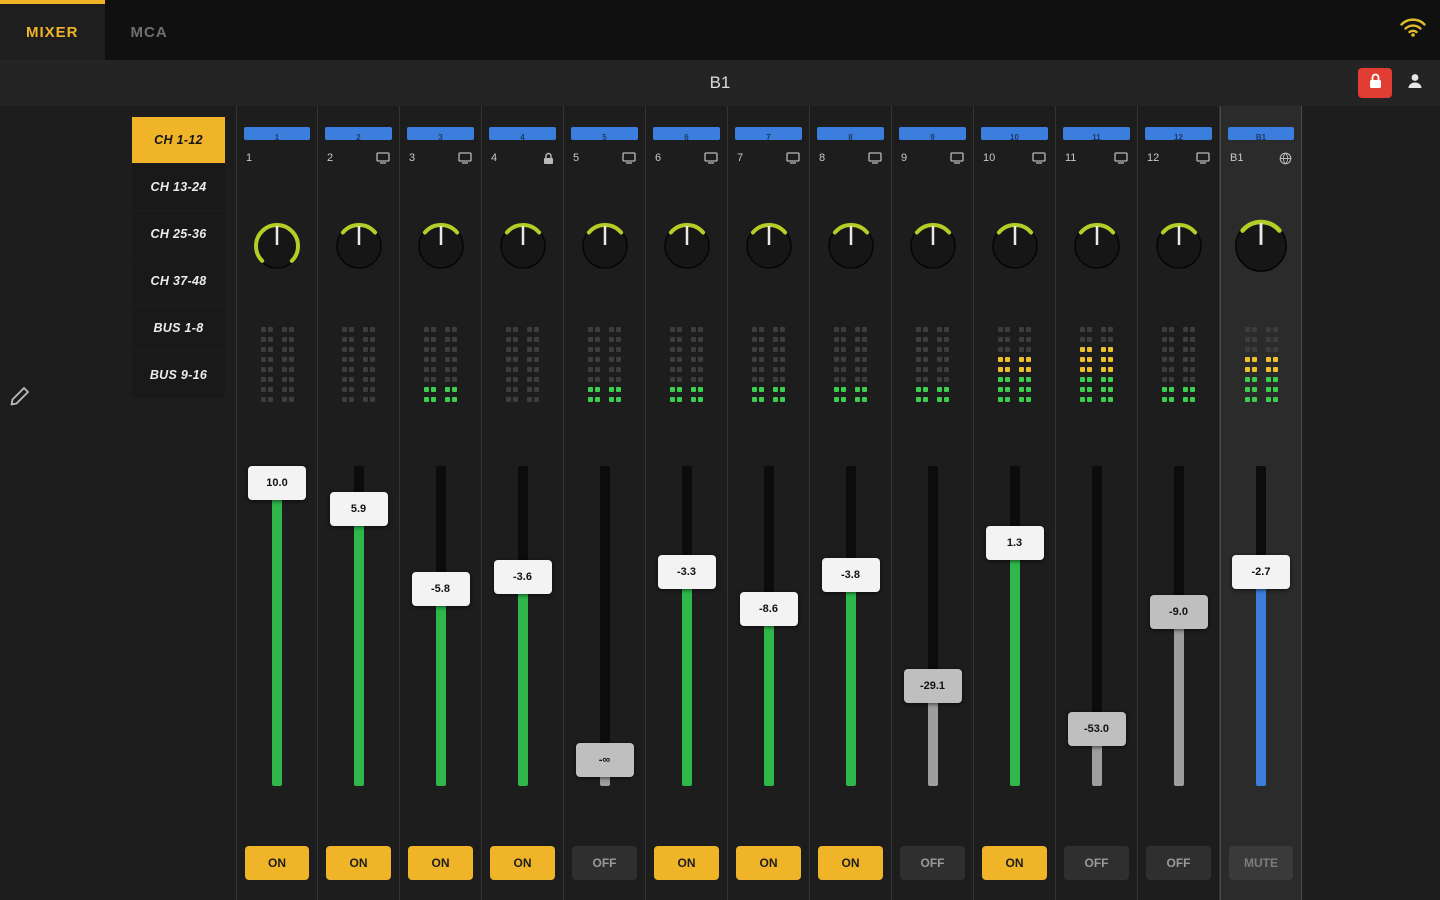  Describe the element at coordinates (932, 134) in the screenshot. I see `channel-color-bar: 9` at that location.